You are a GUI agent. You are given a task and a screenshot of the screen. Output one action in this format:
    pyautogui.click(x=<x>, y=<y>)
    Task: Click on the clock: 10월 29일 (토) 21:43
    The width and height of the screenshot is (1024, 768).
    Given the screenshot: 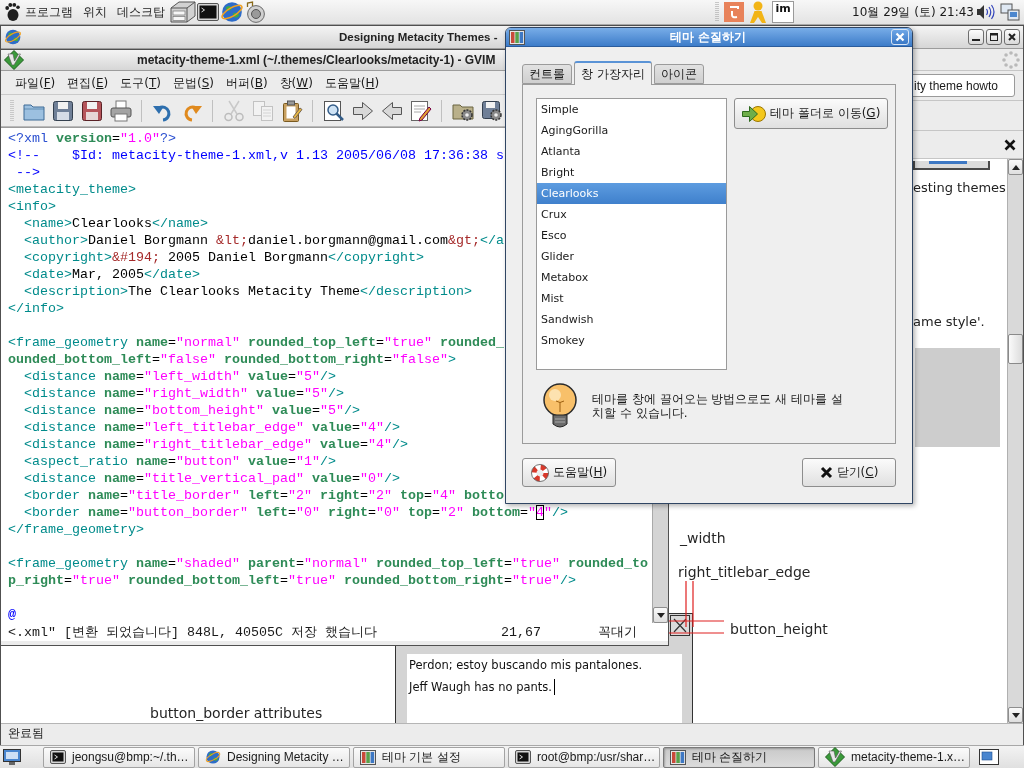 What is the action you would take?
    pyautogui.click(x=913, y=12)
    